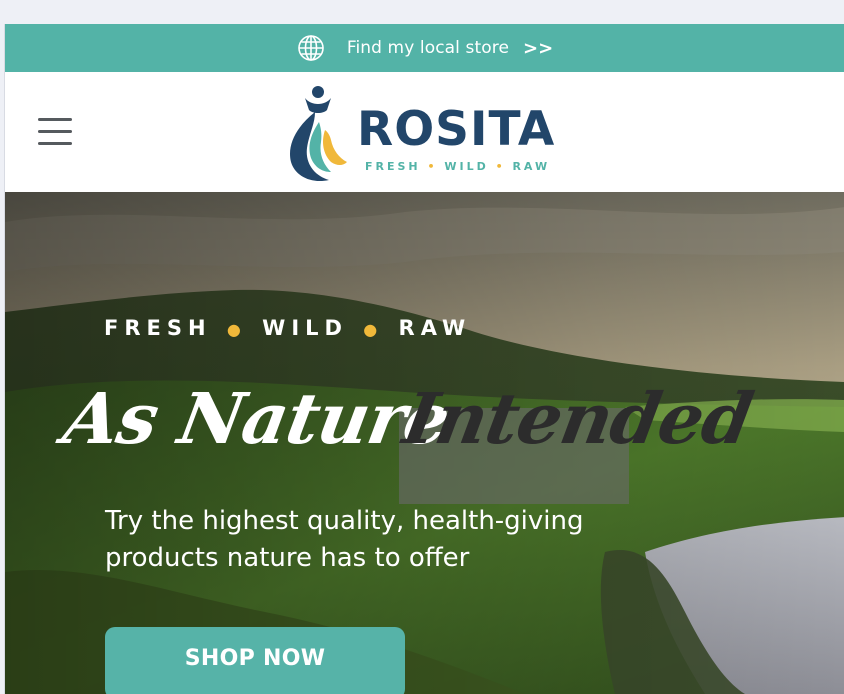 Image resolution: width=844 pixels, height=694 pixels. What do you see at coordinates (578, 418) in the screenshot?
I see `hero-title-part-2: Intended` at bounding box center [578, 418].